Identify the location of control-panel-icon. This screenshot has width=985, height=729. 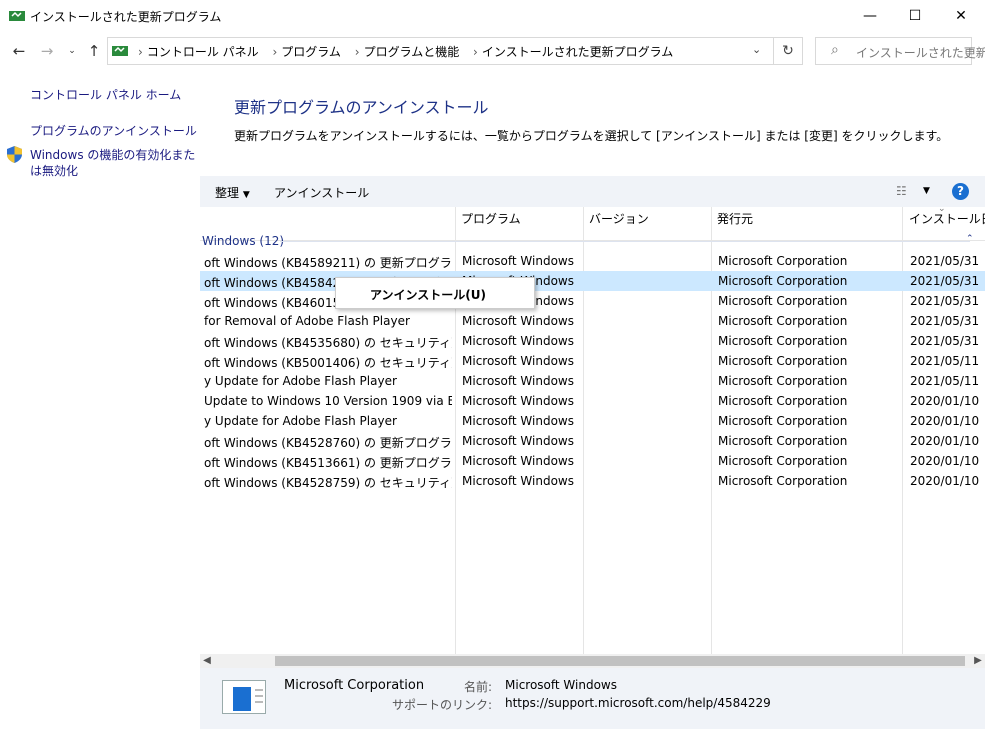
(120, 51).